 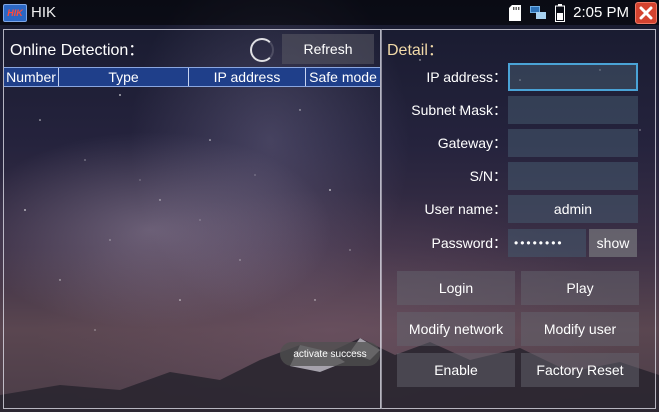 I want to click on column-header-number: Number, so click(x=31, y=77).